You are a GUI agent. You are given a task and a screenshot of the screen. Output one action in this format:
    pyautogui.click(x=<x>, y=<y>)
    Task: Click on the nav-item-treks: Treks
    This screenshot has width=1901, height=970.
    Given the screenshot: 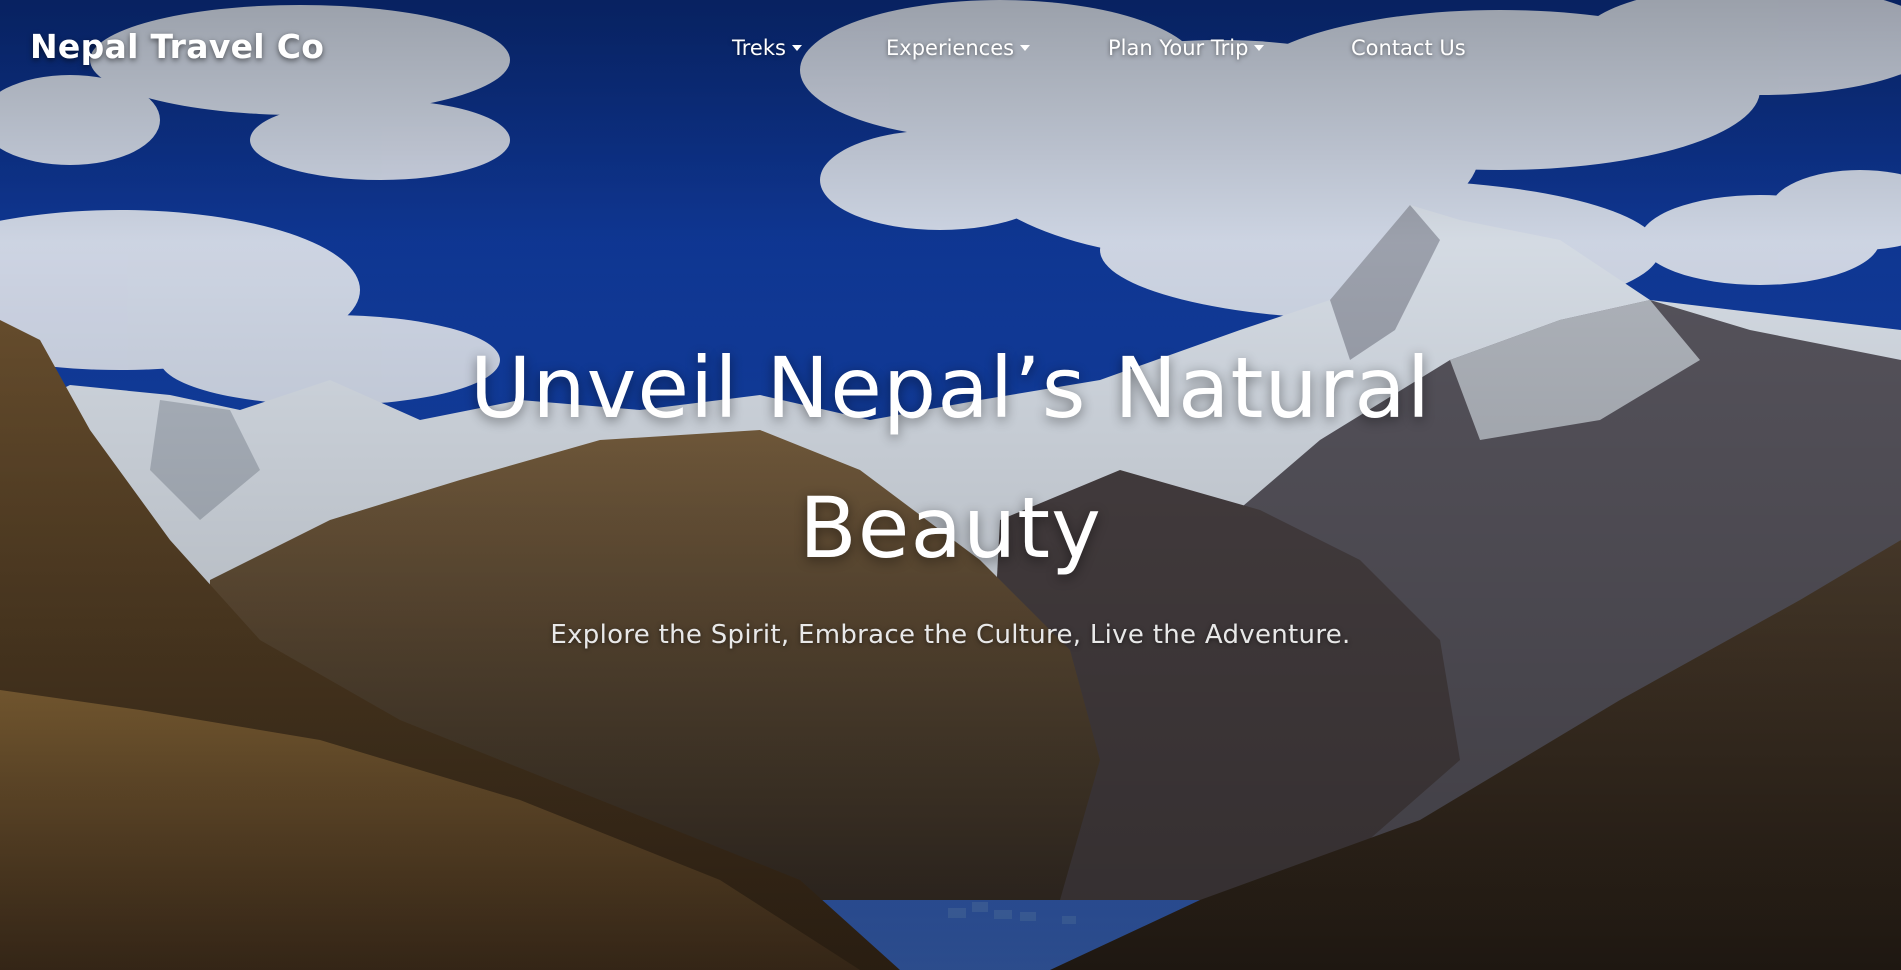 What is the action you would take?
    pyautogui.click(x=767, y=48)
    